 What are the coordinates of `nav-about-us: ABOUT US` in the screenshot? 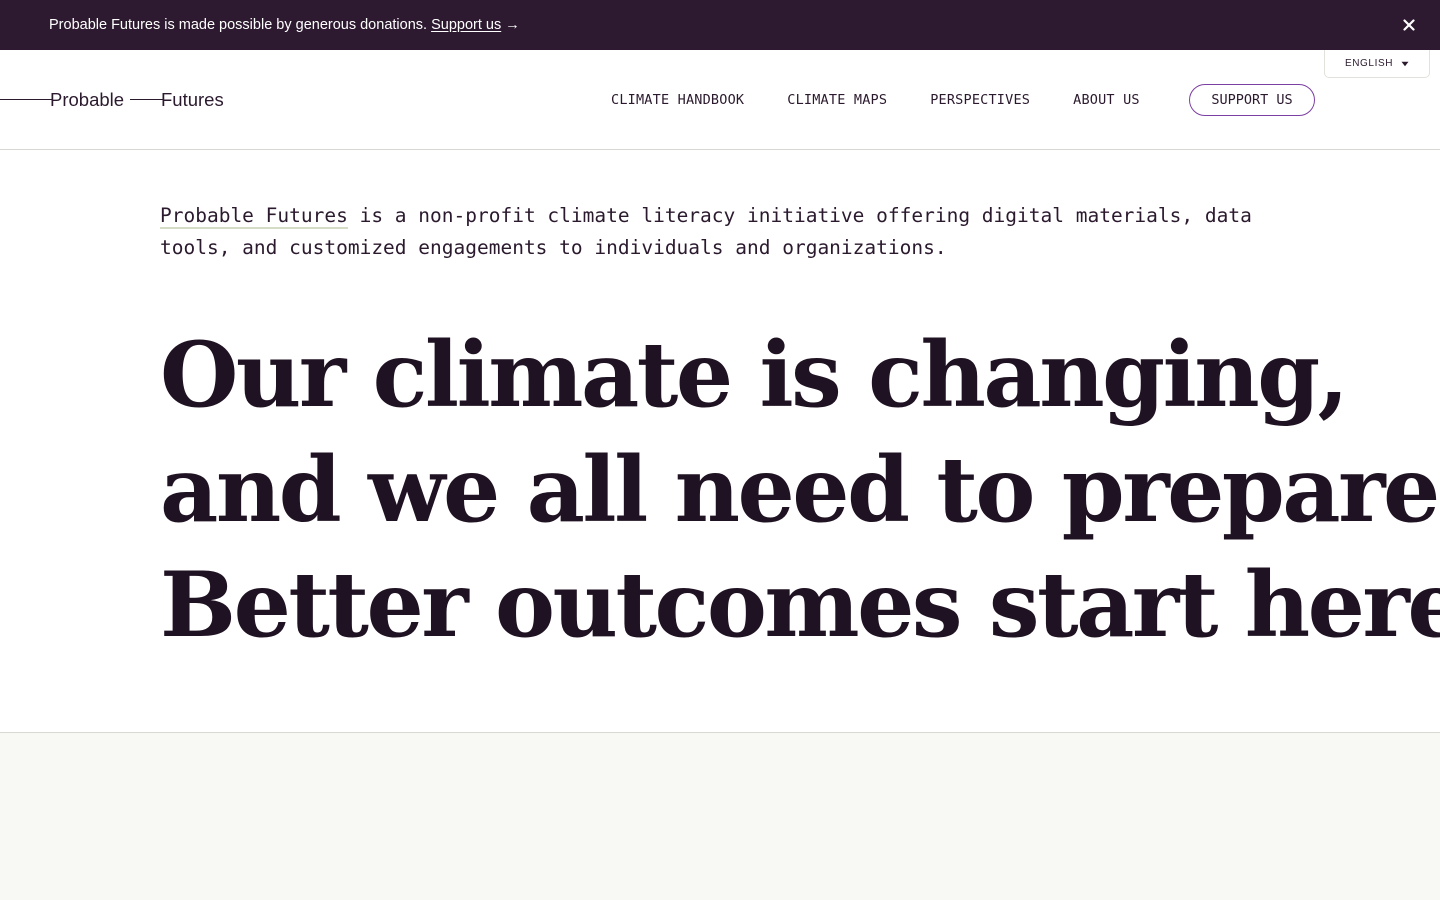 It's located at (1106, 100).